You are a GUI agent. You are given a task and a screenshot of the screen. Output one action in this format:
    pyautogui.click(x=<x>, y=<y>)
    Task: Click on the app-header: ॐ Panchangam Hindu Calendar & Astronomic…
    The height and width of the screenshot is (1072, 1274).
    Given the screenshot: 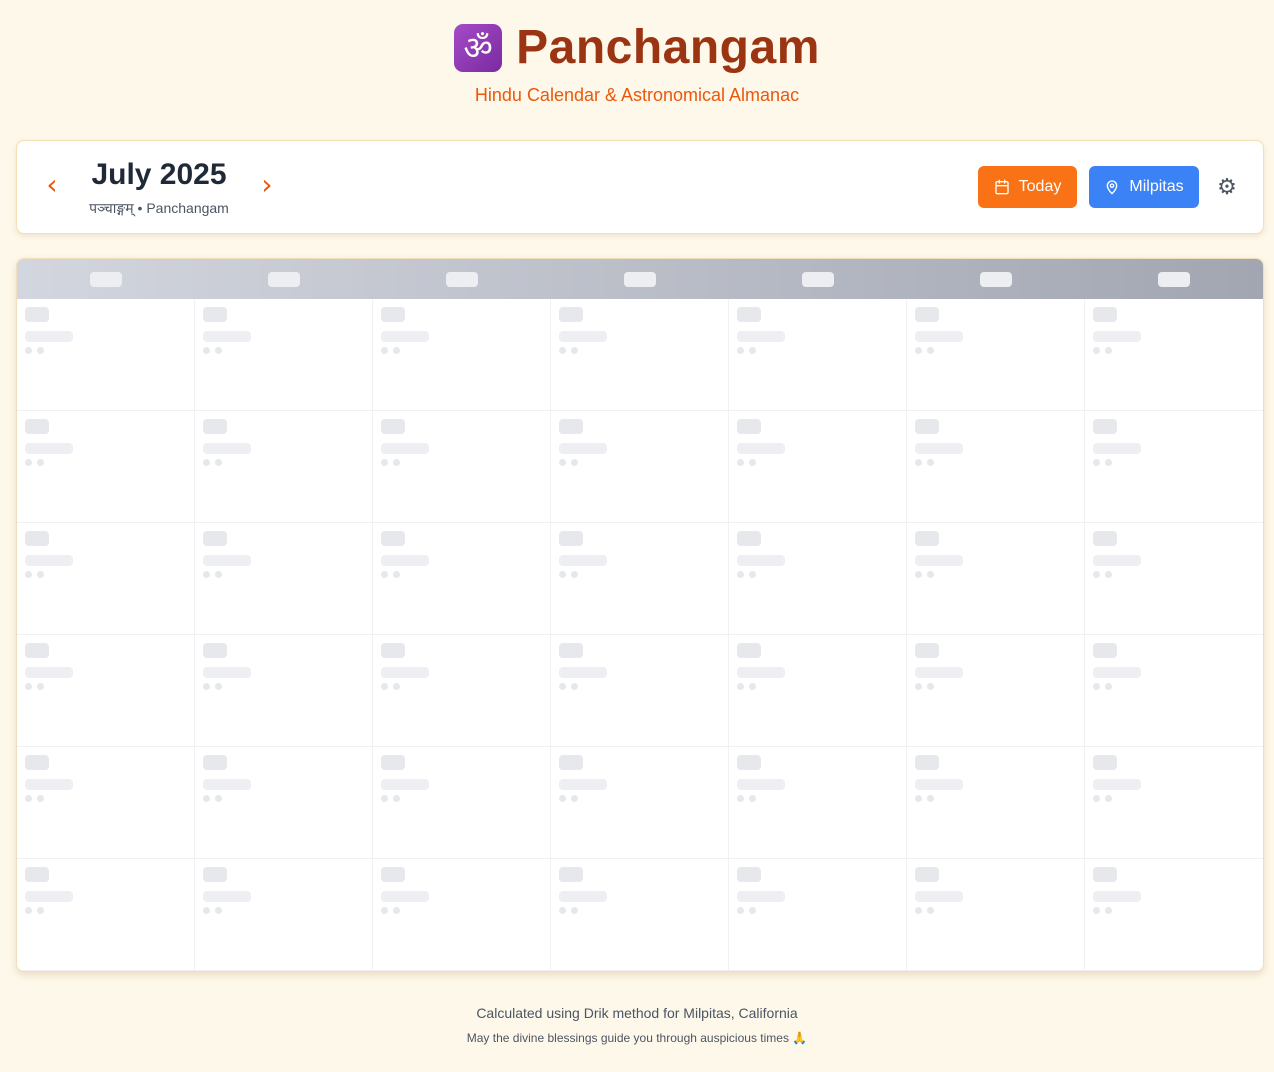 What is the action you would take?
    pyautogui.click(x=637, y=70)
    